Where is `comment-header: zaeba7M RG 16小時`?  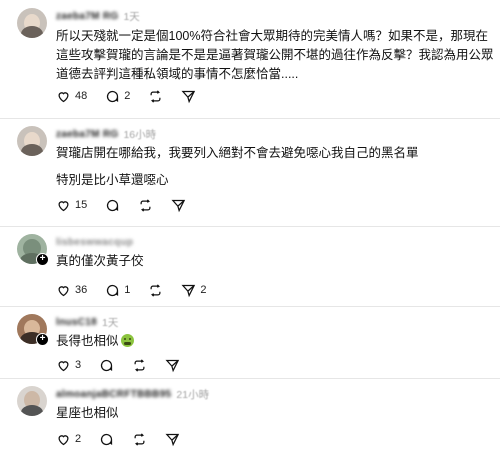
comment-header: zaeba7M RG 16小時 is located at coordinates (106, 134).